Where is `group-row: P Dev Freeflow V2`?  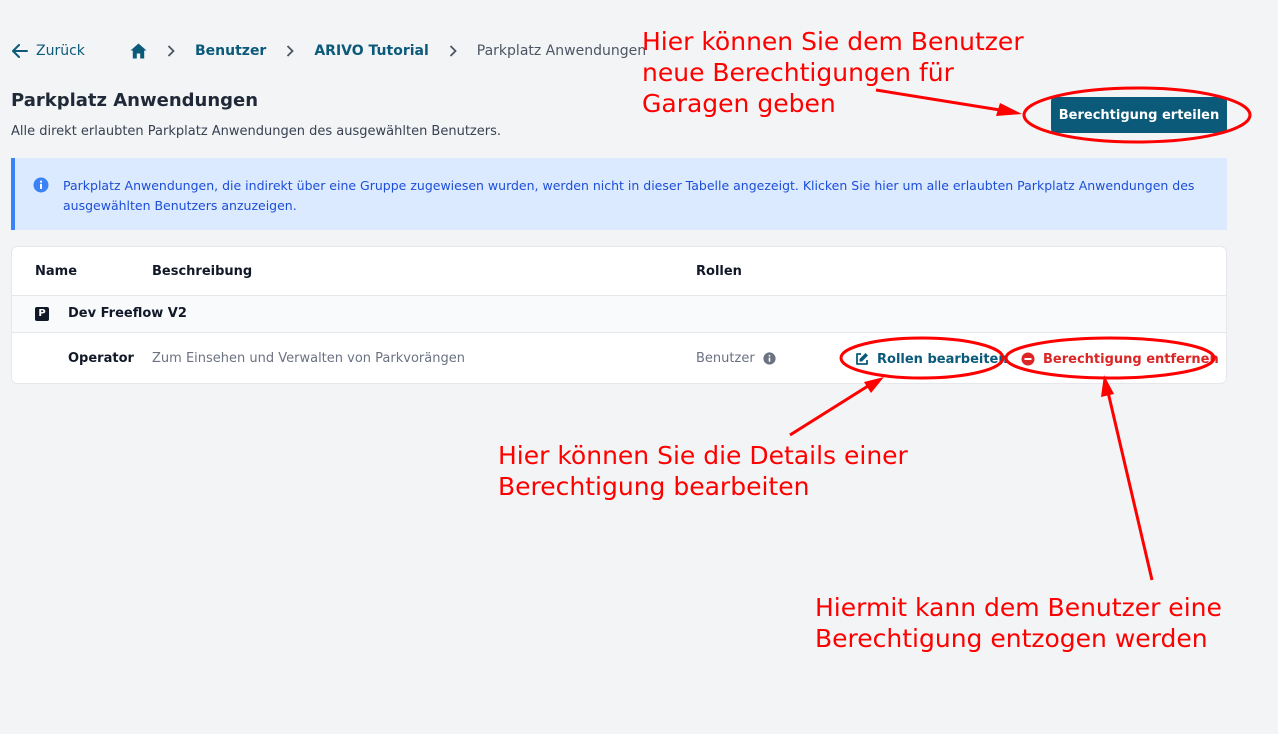 group-row: P Dev Freeflow V2 is located at coordinates (619, 314).